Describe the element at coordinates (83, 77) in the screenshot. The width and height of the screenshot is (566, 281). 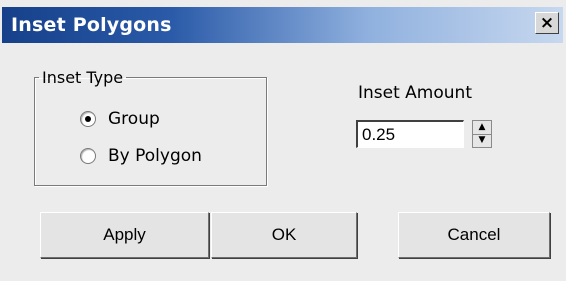
I see `inset-type-legend: Inset Type` at that location.